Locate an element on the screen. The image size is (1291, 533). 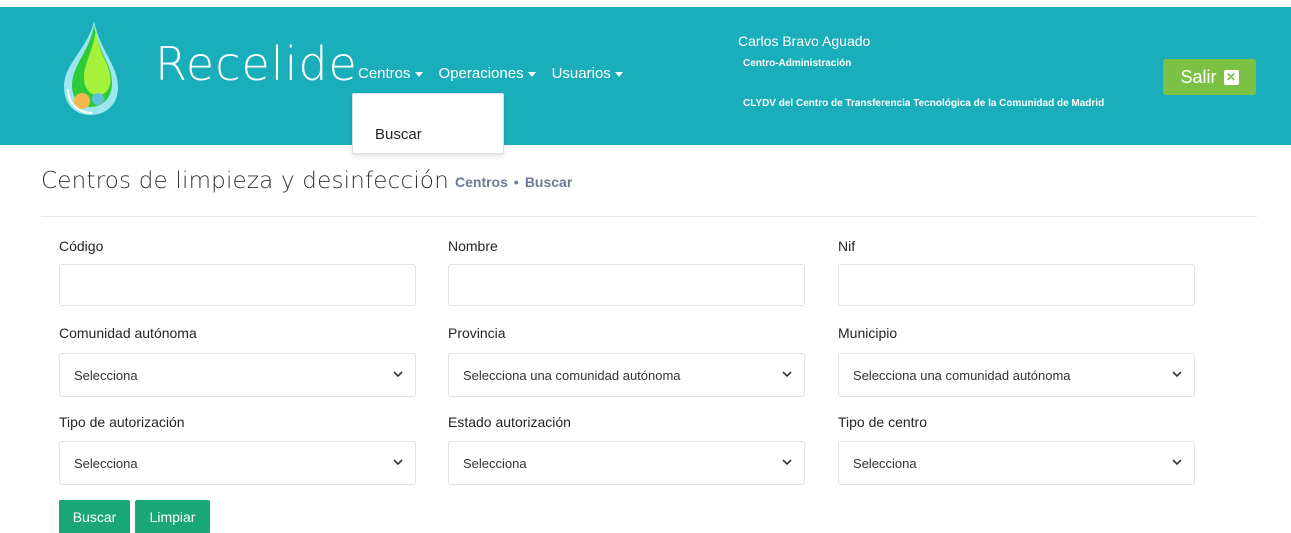
search-button: Buscar is located at coordinates (94, 516).